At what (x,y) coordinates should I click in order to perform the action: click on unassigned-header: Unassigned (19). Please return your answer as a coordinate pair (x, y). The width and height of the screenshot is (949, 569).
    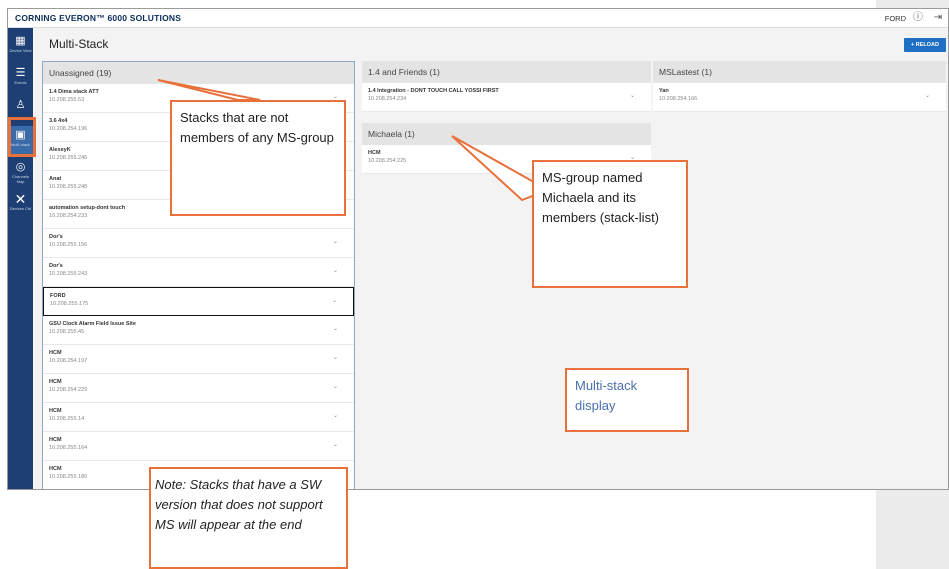
    Looking at the image, I should click on (198, 73).